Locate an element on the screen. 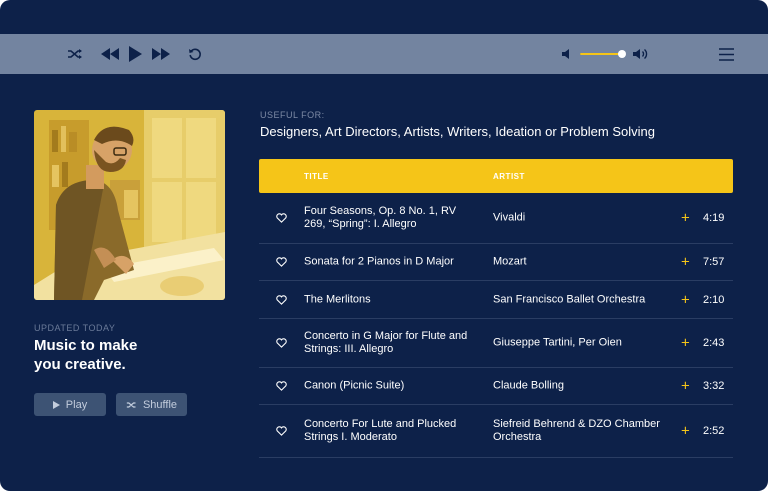  column-header-title: TITLE is located at coordinates (316, 176).